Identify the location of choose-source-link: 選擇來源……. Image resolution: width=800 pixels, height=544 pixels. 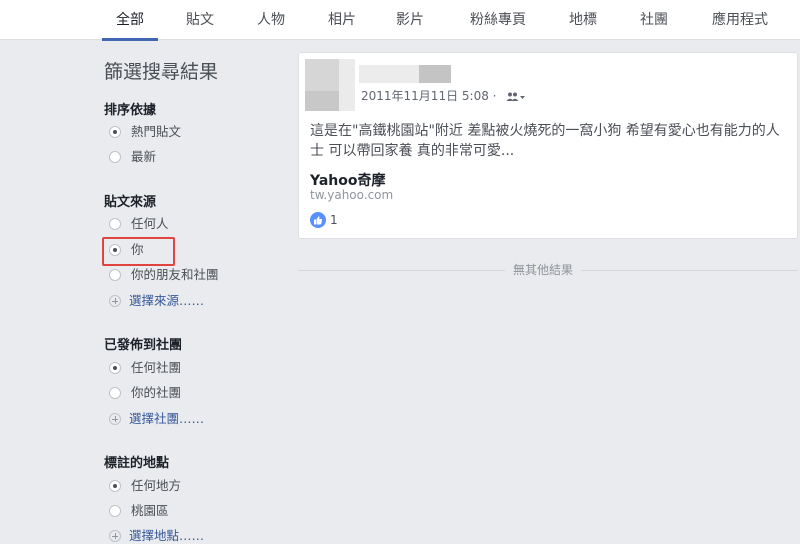
(156, 301).